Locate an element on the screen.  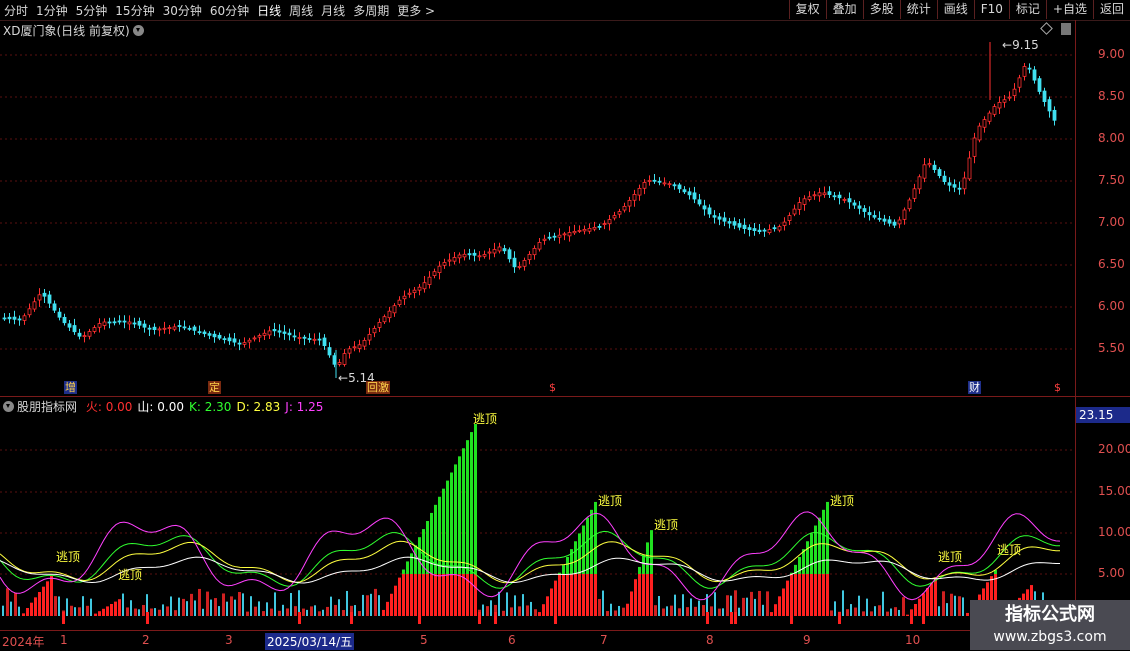
event-marker: 回激 is located at coordinates (378, 387).